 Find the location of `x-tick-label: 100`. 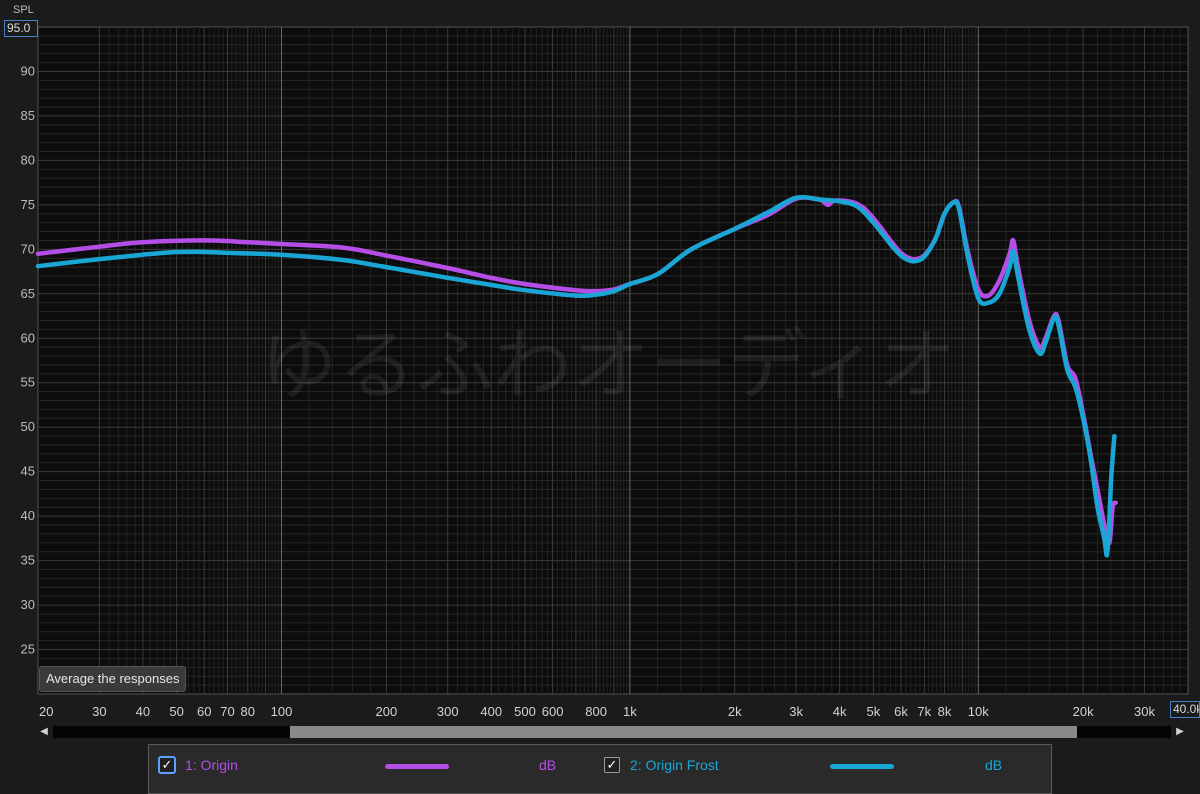

x-tick-label: 100 is located at coordinates (282, 711).